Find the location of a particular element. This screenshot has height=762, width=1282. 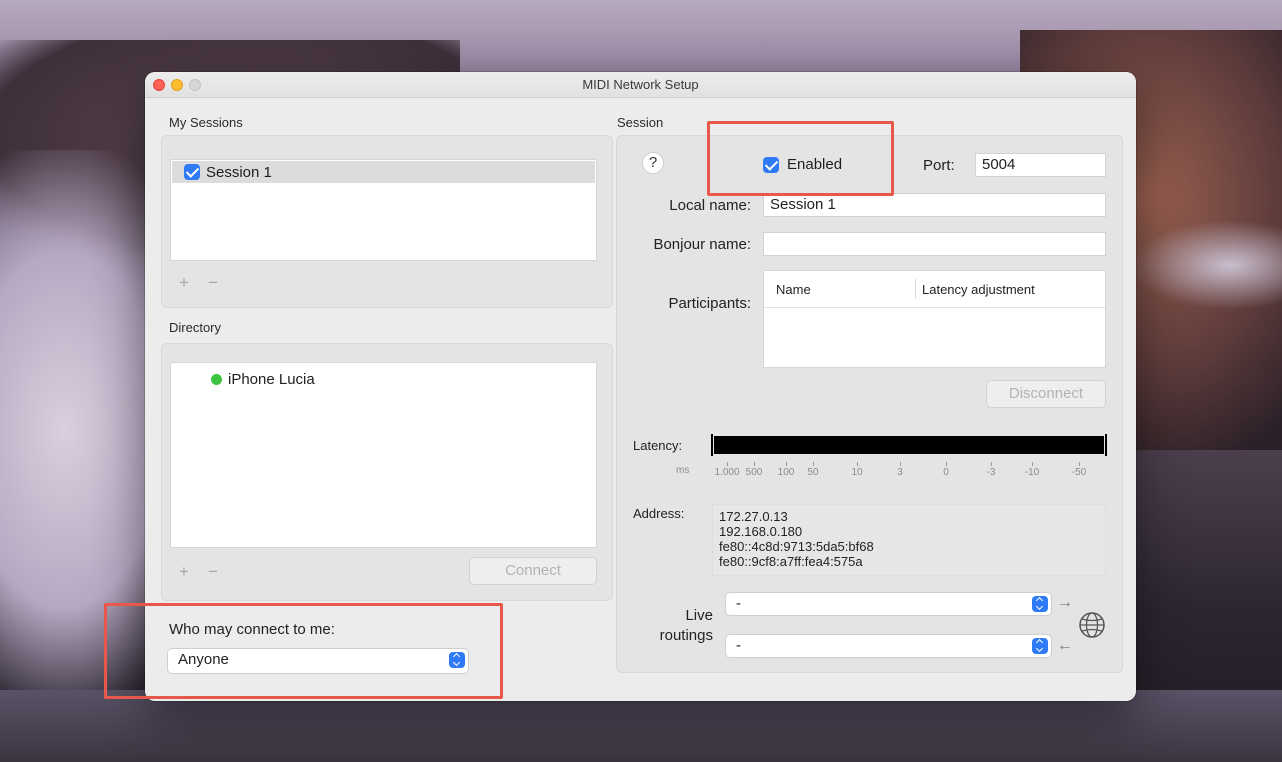

routing-in-value: - is located at coordinates (738, 645).